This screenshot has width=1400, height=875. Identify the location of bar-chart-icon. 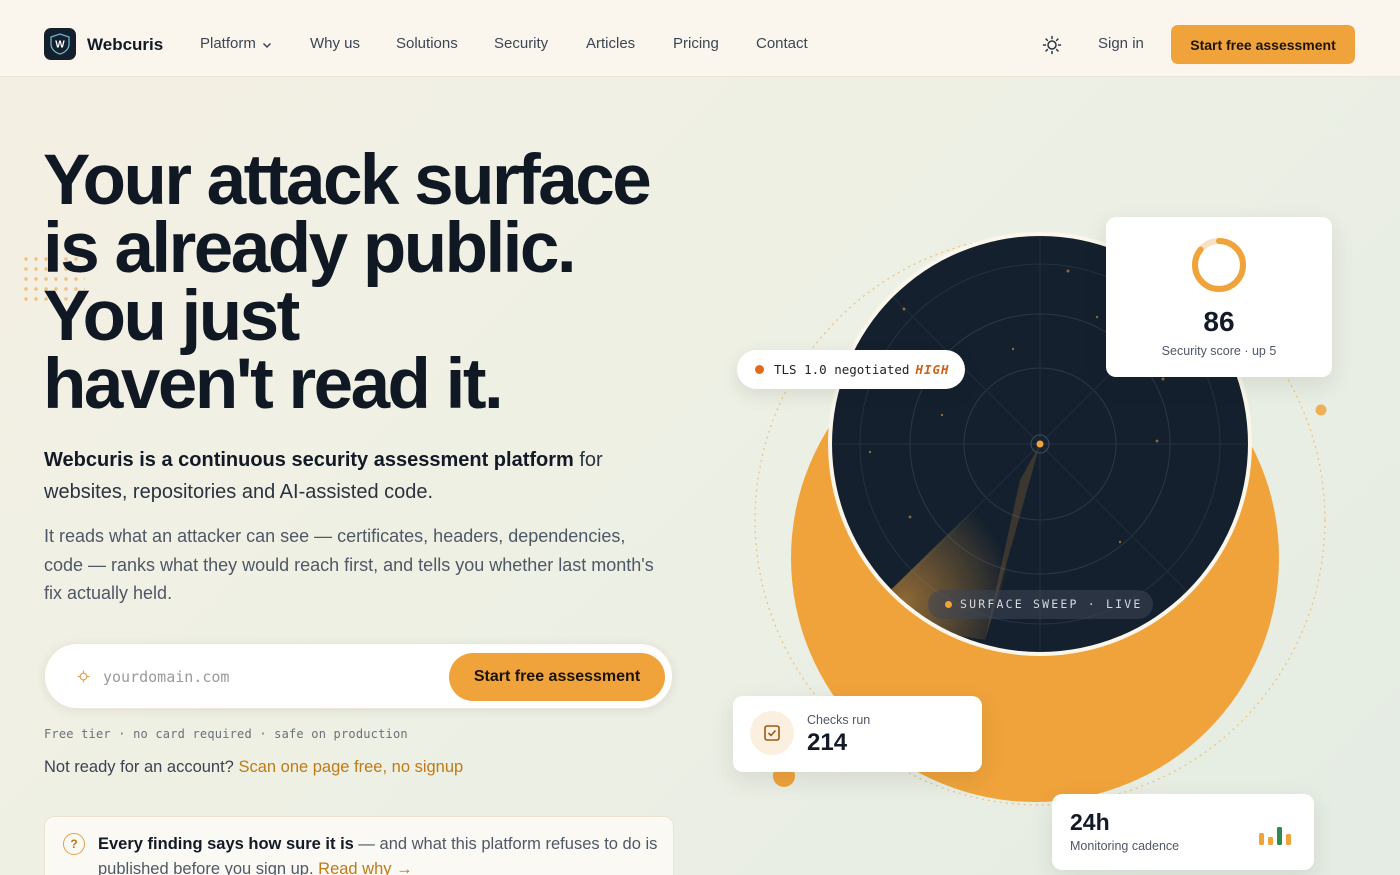
(1275, 836).